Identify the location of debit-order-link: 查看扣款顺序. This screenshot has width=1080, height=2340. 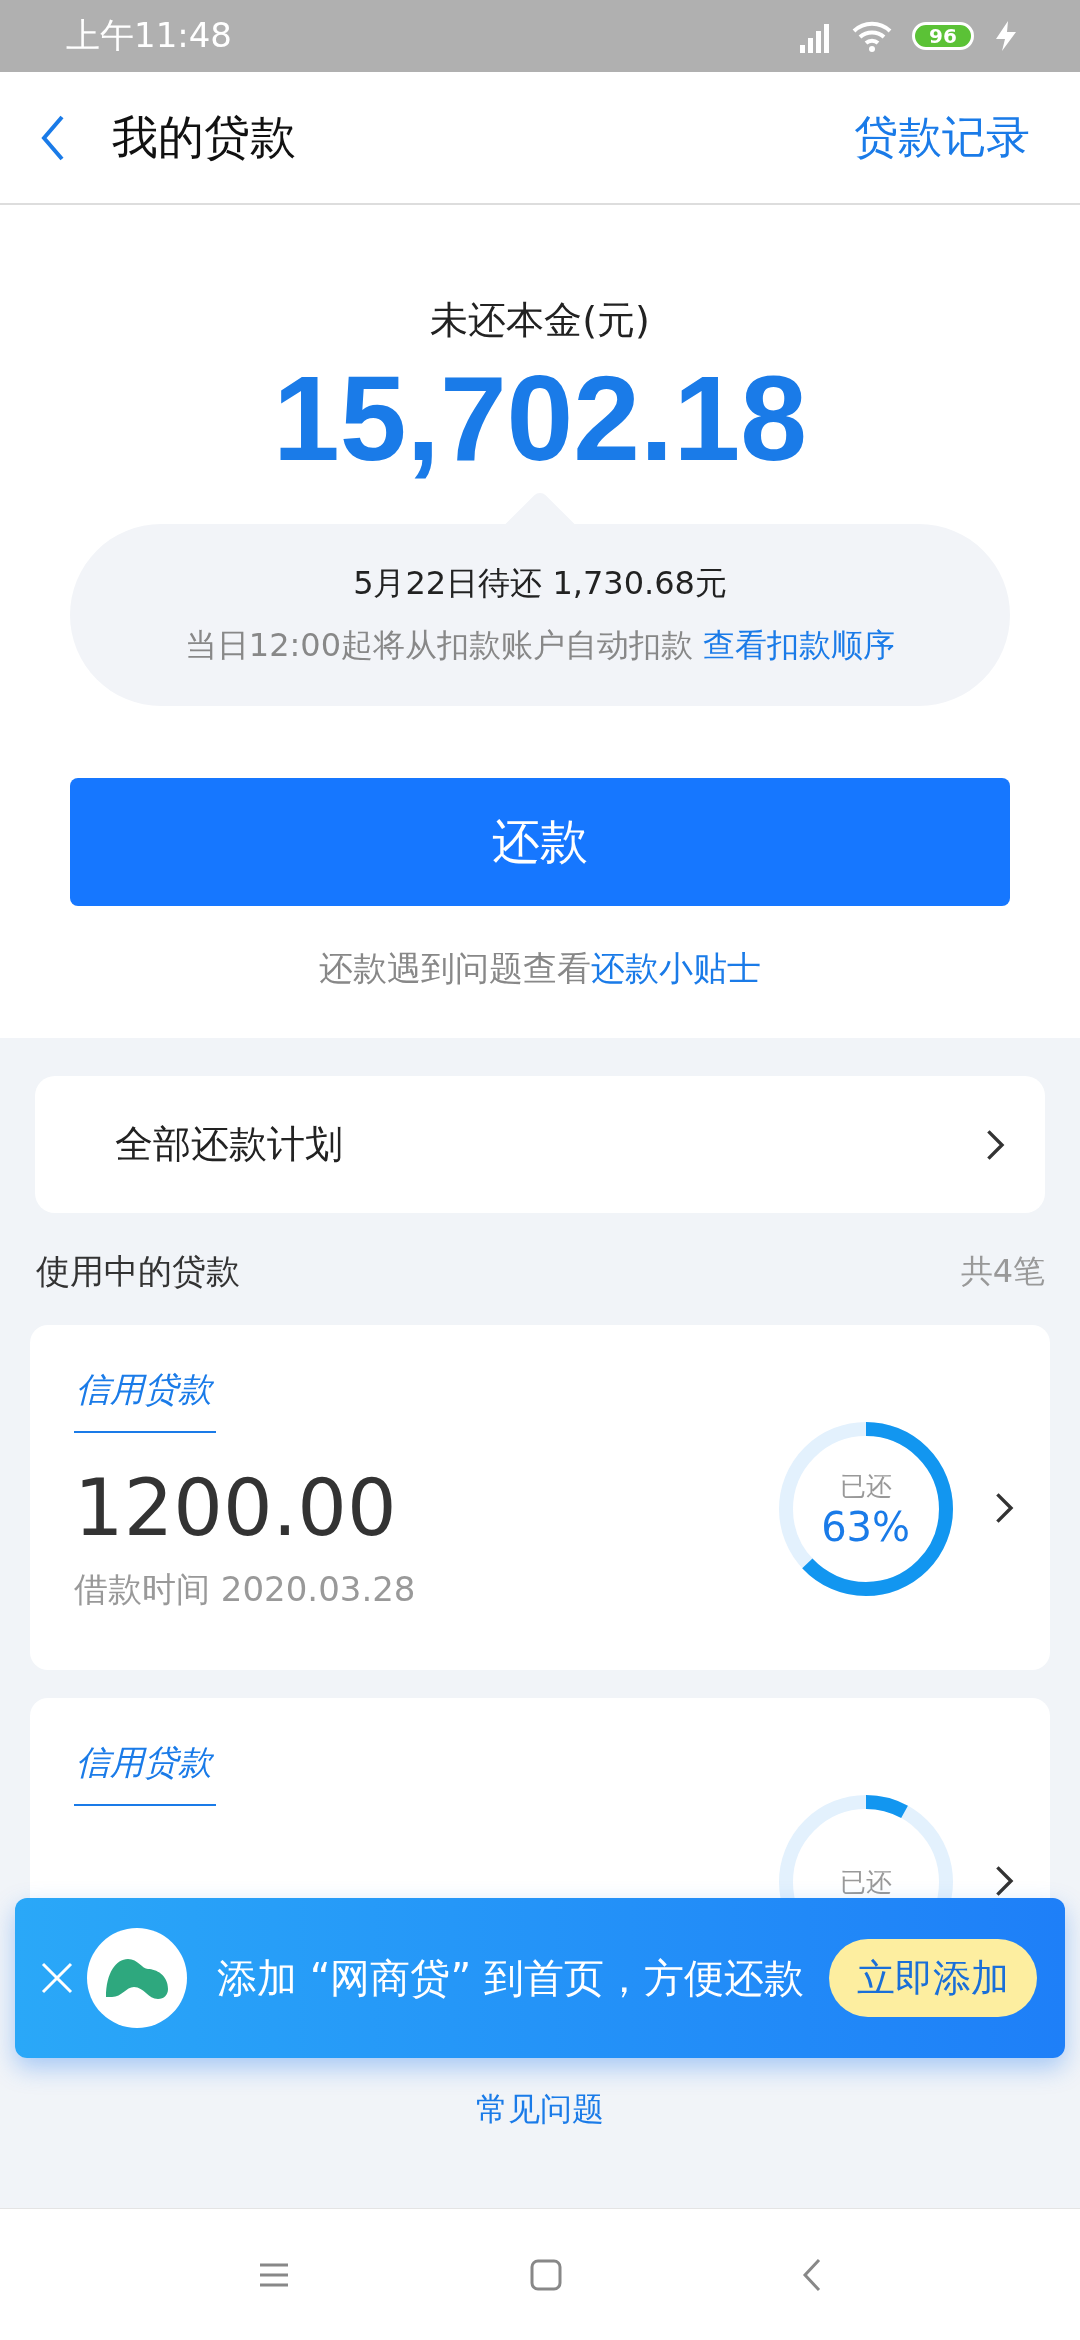
(799, 645).